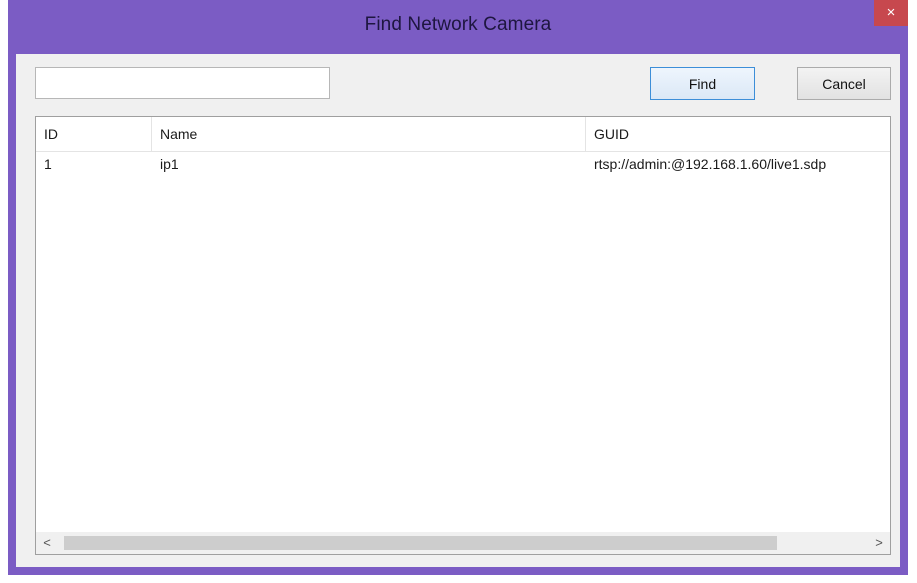 The width and height of the screenshot is (917, 583). Describe the element at coordinates (738, 134) in the screenshot. I see `column-header-guid: GUID` at that location.